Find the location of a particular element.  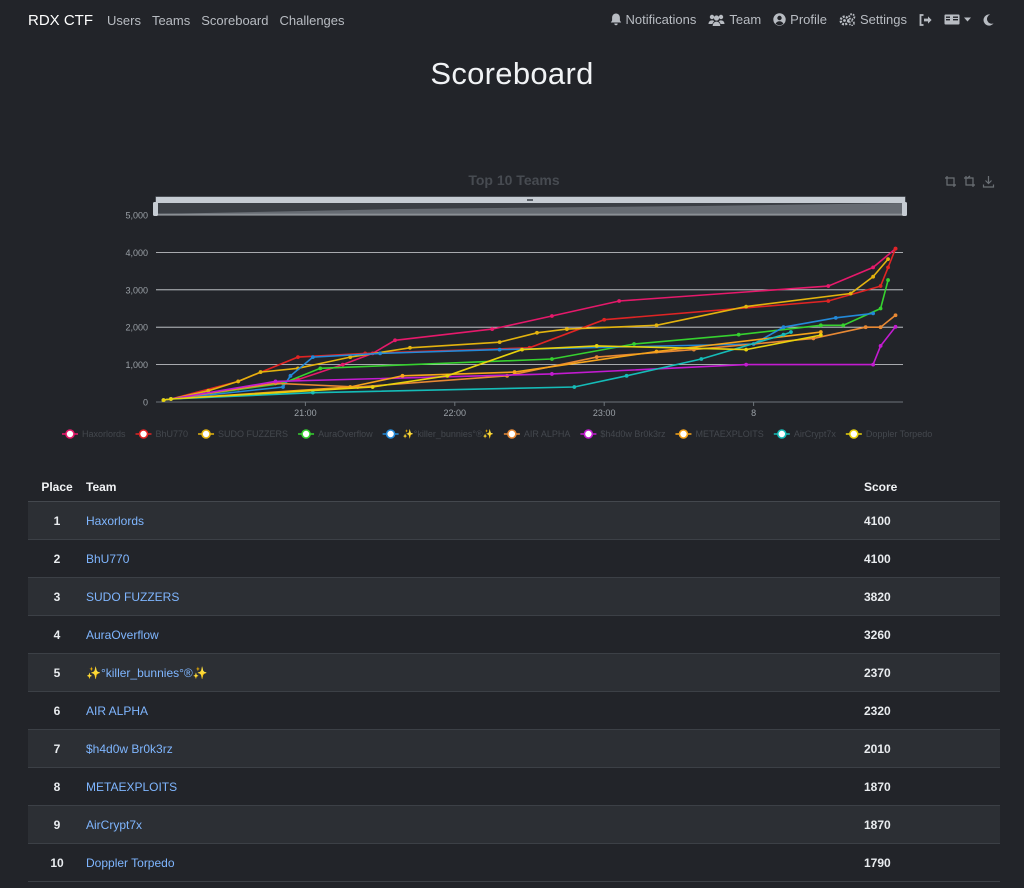

row-score: 2320 is located at coordinates (932, 710).